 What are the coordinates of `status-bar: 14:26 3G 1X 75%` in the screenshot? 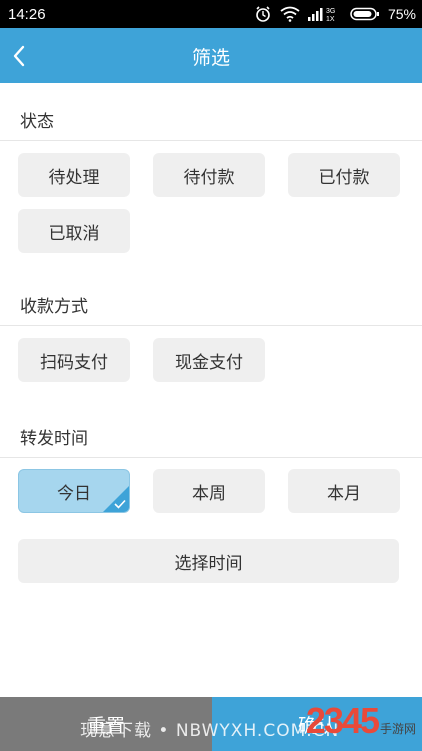 It's located at (211, 14).